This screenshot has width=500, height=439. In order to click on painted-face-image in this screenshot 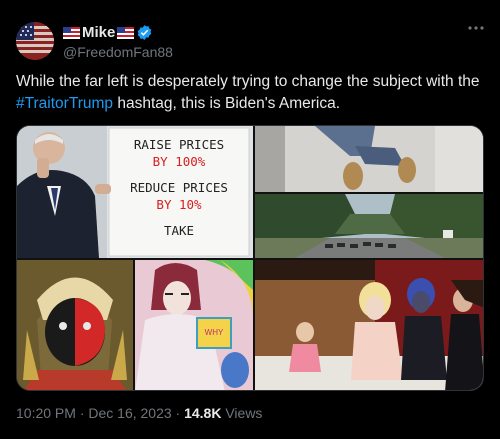, I will do `click(75, 325)`.